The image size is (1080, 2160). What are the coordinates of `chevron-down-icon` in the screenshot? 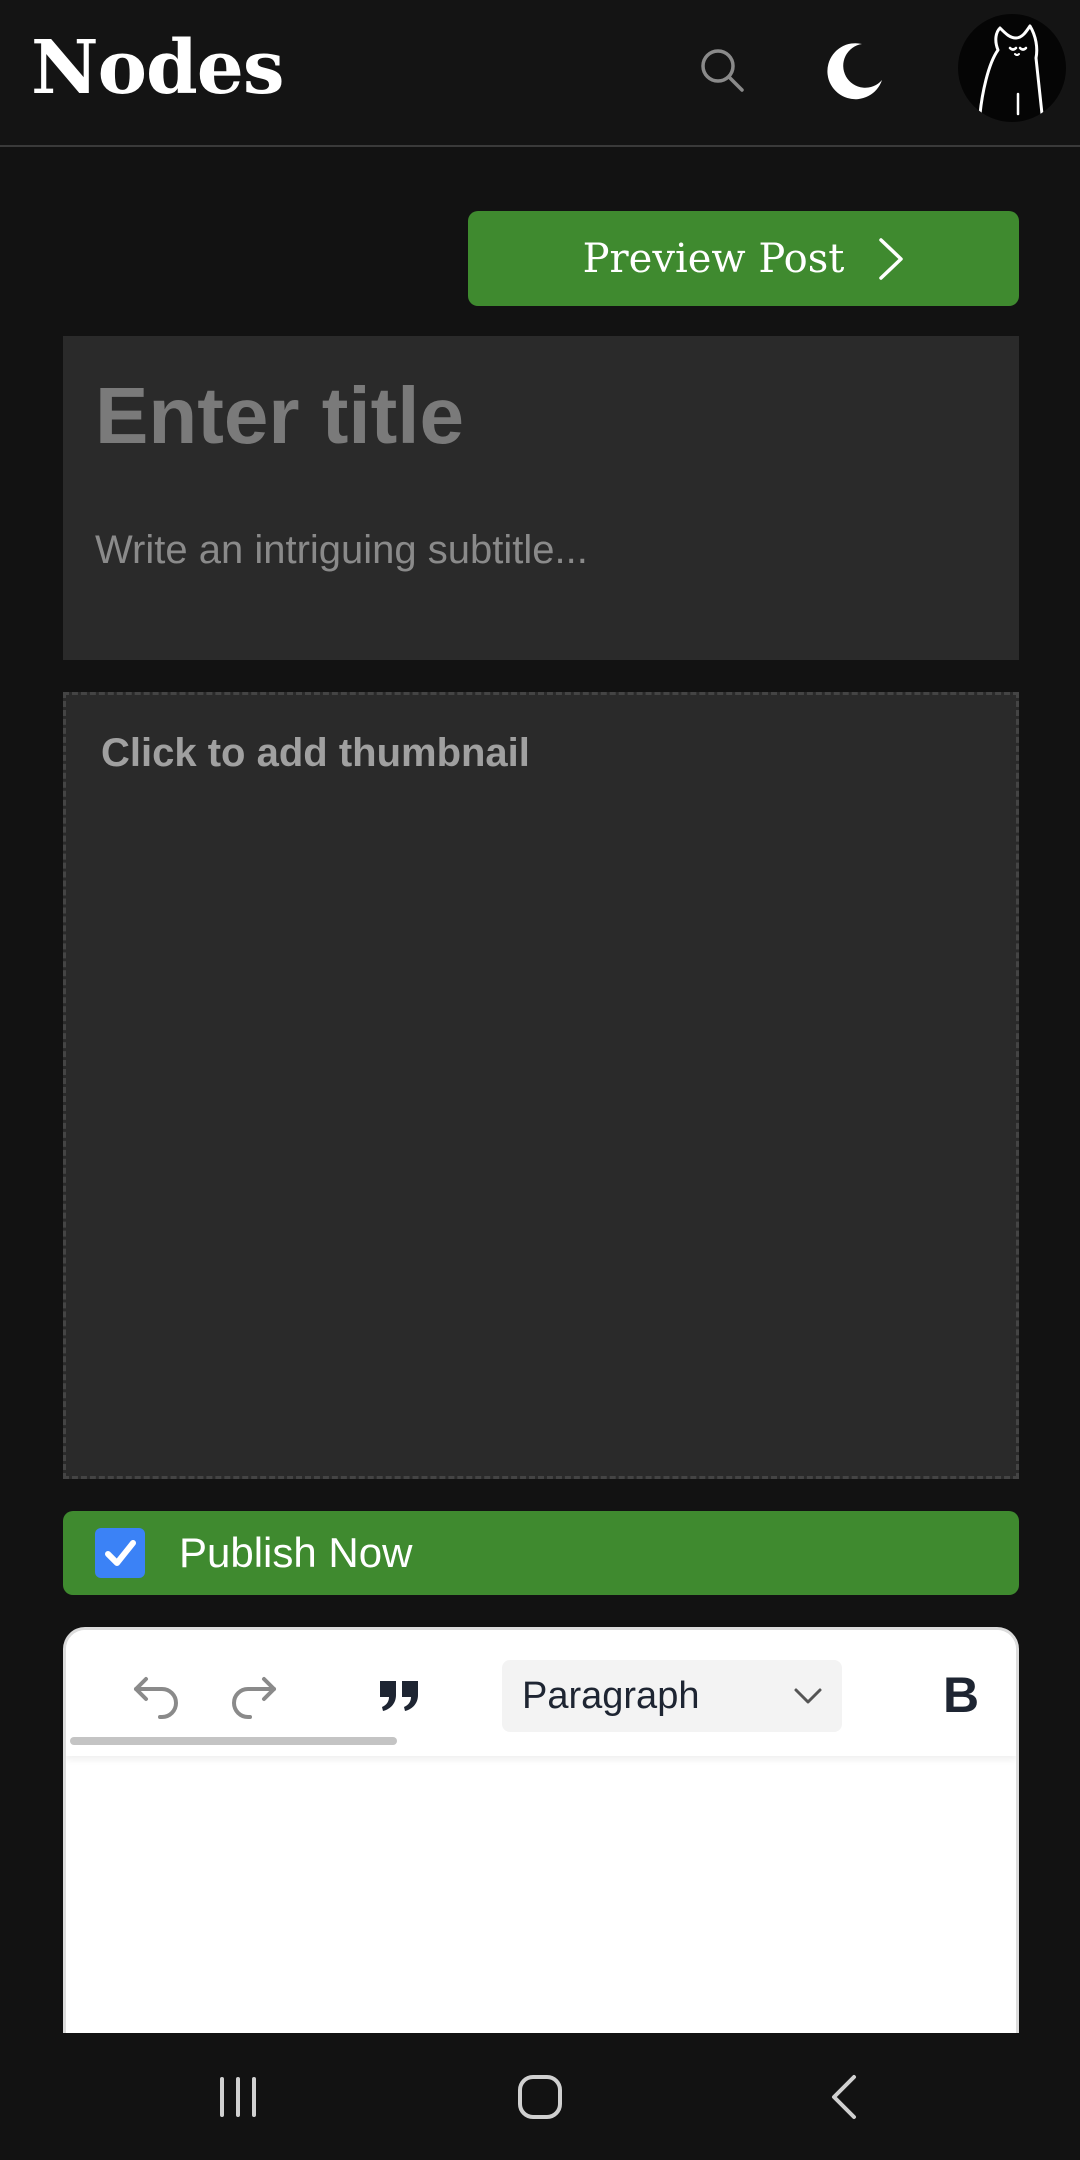 It's located at (808, 1696).